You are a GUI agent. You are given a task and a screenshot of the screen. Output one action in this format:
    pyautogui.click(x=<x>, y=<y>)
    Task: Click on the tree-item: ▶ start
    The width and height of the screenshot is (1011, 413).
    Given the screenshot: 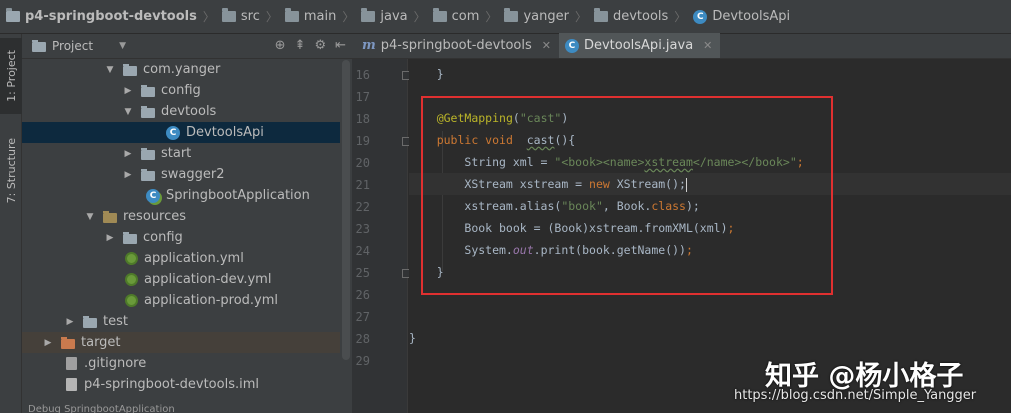 What is the action you would take?
    pyautogui.click(x=181, y=153)
    